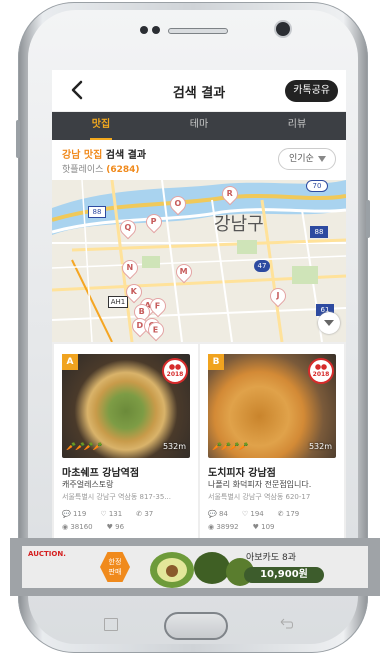  What do you see at coordinates (88, 484) in the screenshot?
I see `restaurant-category: 캐주얼레스토랑` at bounding box center [88, 484].